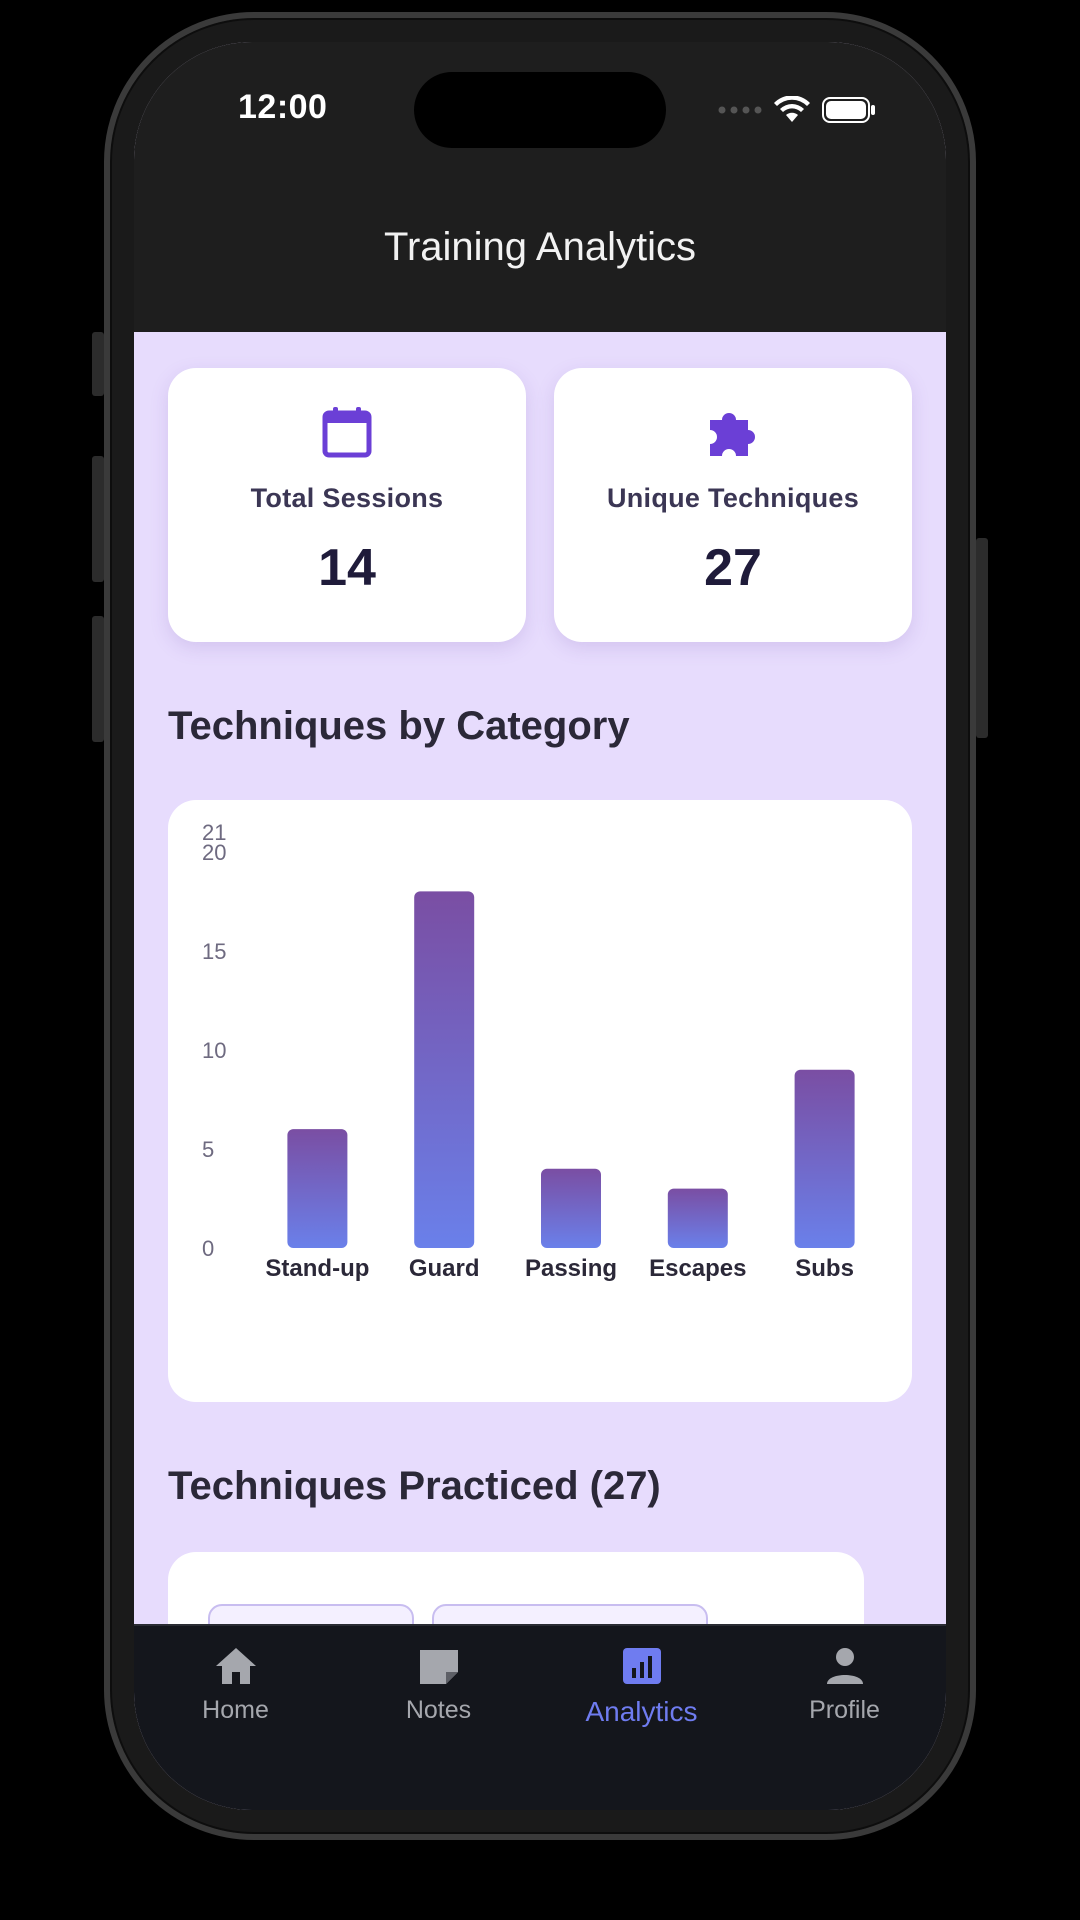  What do you see at coordinates (982, 638) in the screenshot?
I see `power-button` at bounding box center [982, 638].